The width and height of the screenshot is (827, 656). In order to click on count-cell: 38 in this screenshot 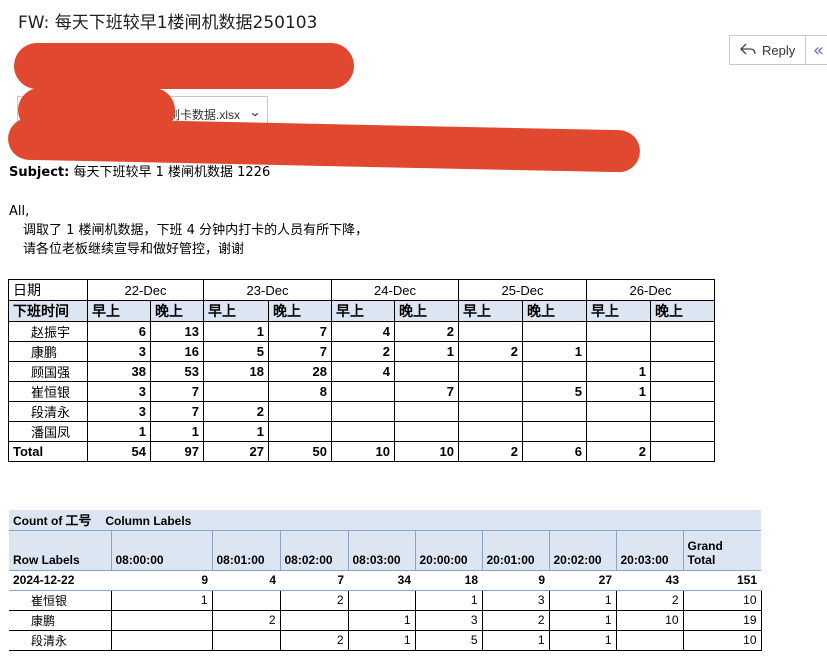, I will do `click(119, 371)`.